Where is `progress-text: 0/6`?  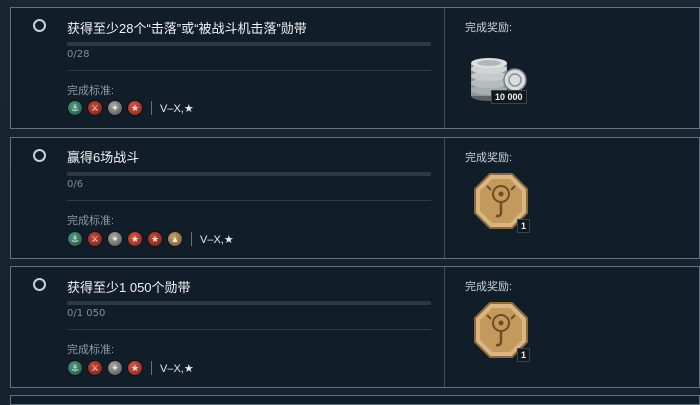
progress-text: 0/6 is located at coordinates (75, 184).